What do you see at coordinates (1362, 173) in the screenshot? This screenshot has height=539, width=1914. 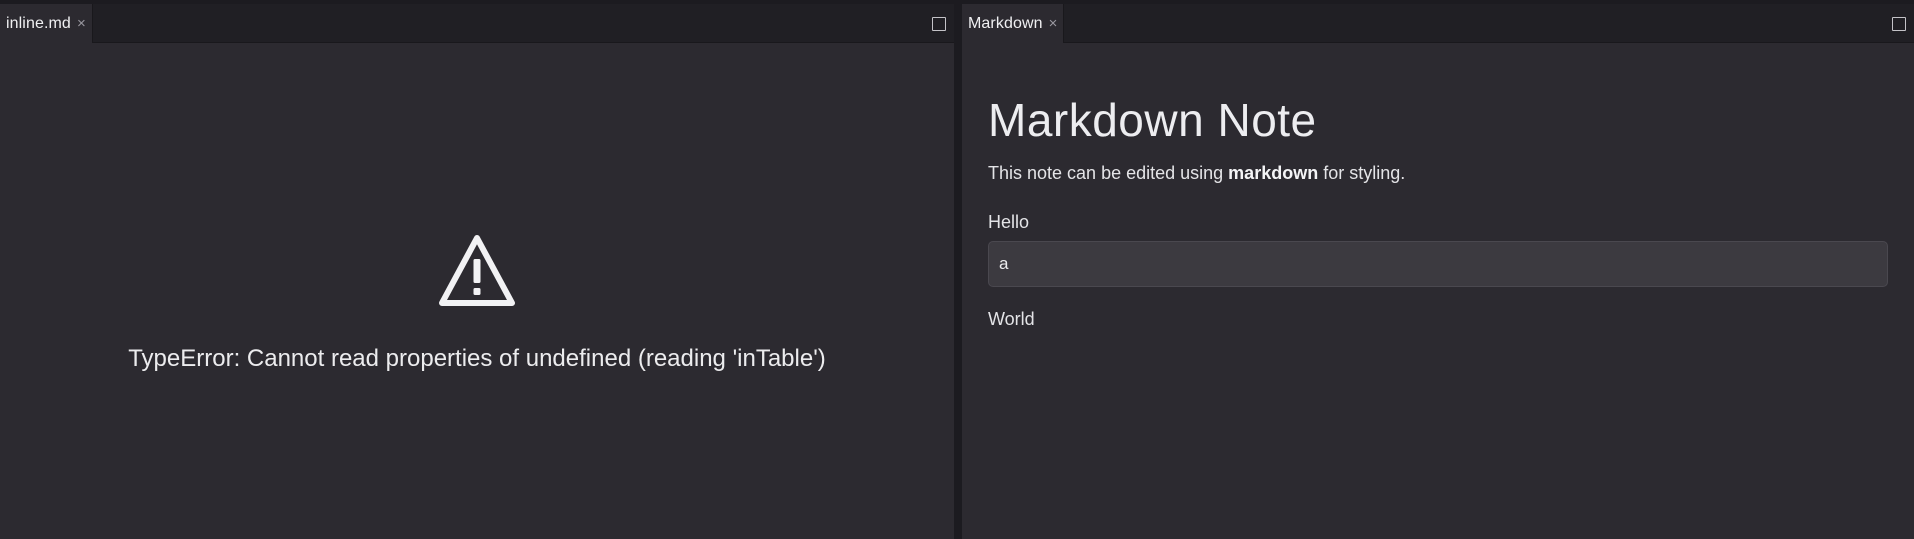 I see `paragraph-text-after: for styling.` at bounding box center [1362, 173].